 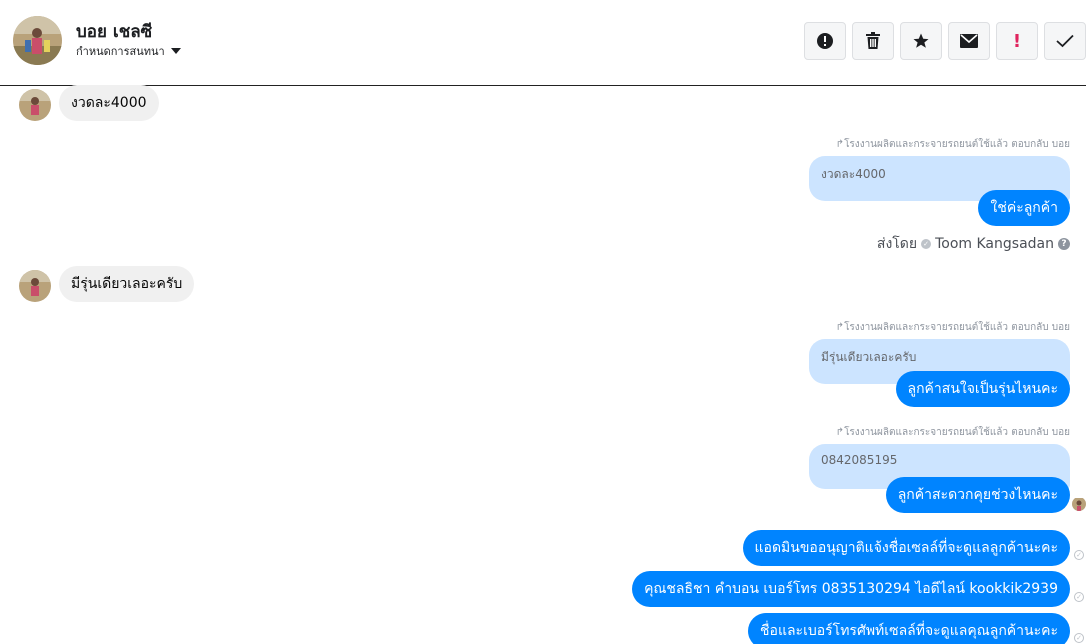 What do you see at coordinates (1064, 244) in the screenshot?
I see `help-icon: ?` at bounding box center [1064, 244].